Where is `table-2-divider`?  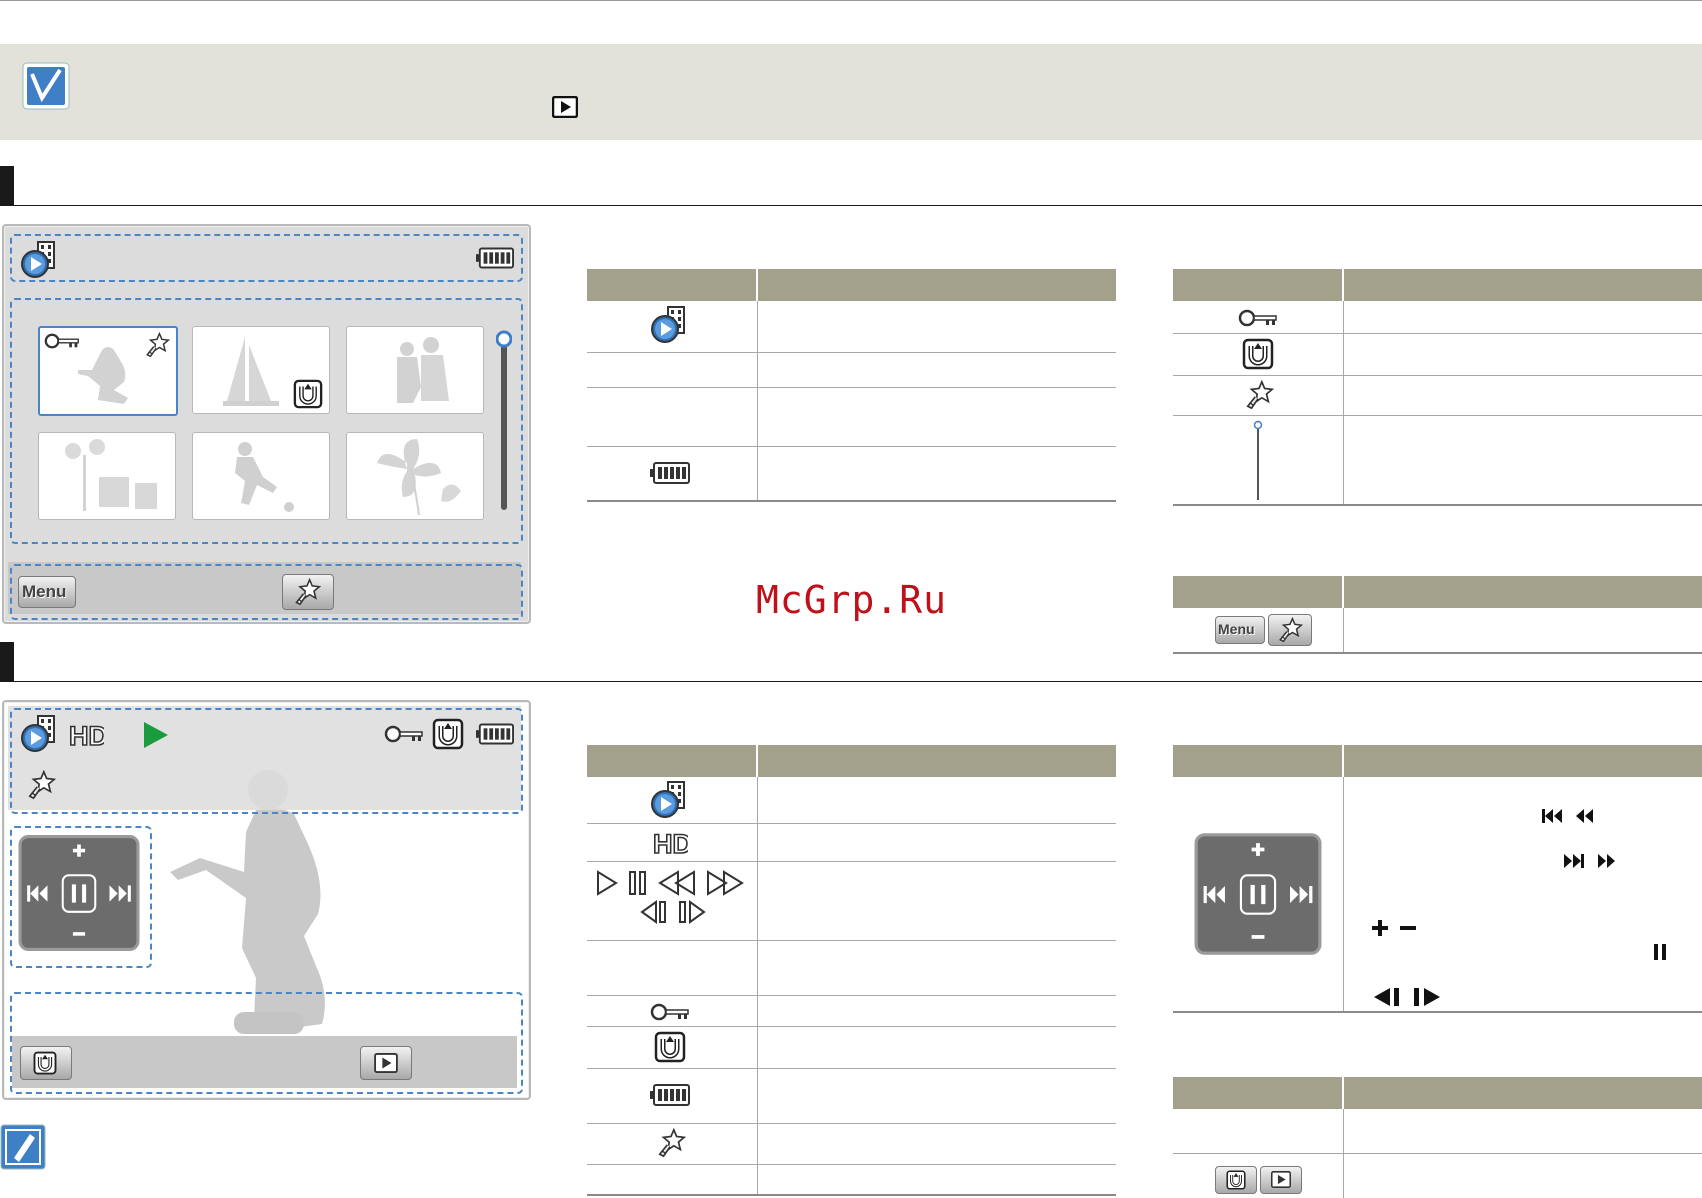
table-2-divider is located at coordinates (1343, 403).